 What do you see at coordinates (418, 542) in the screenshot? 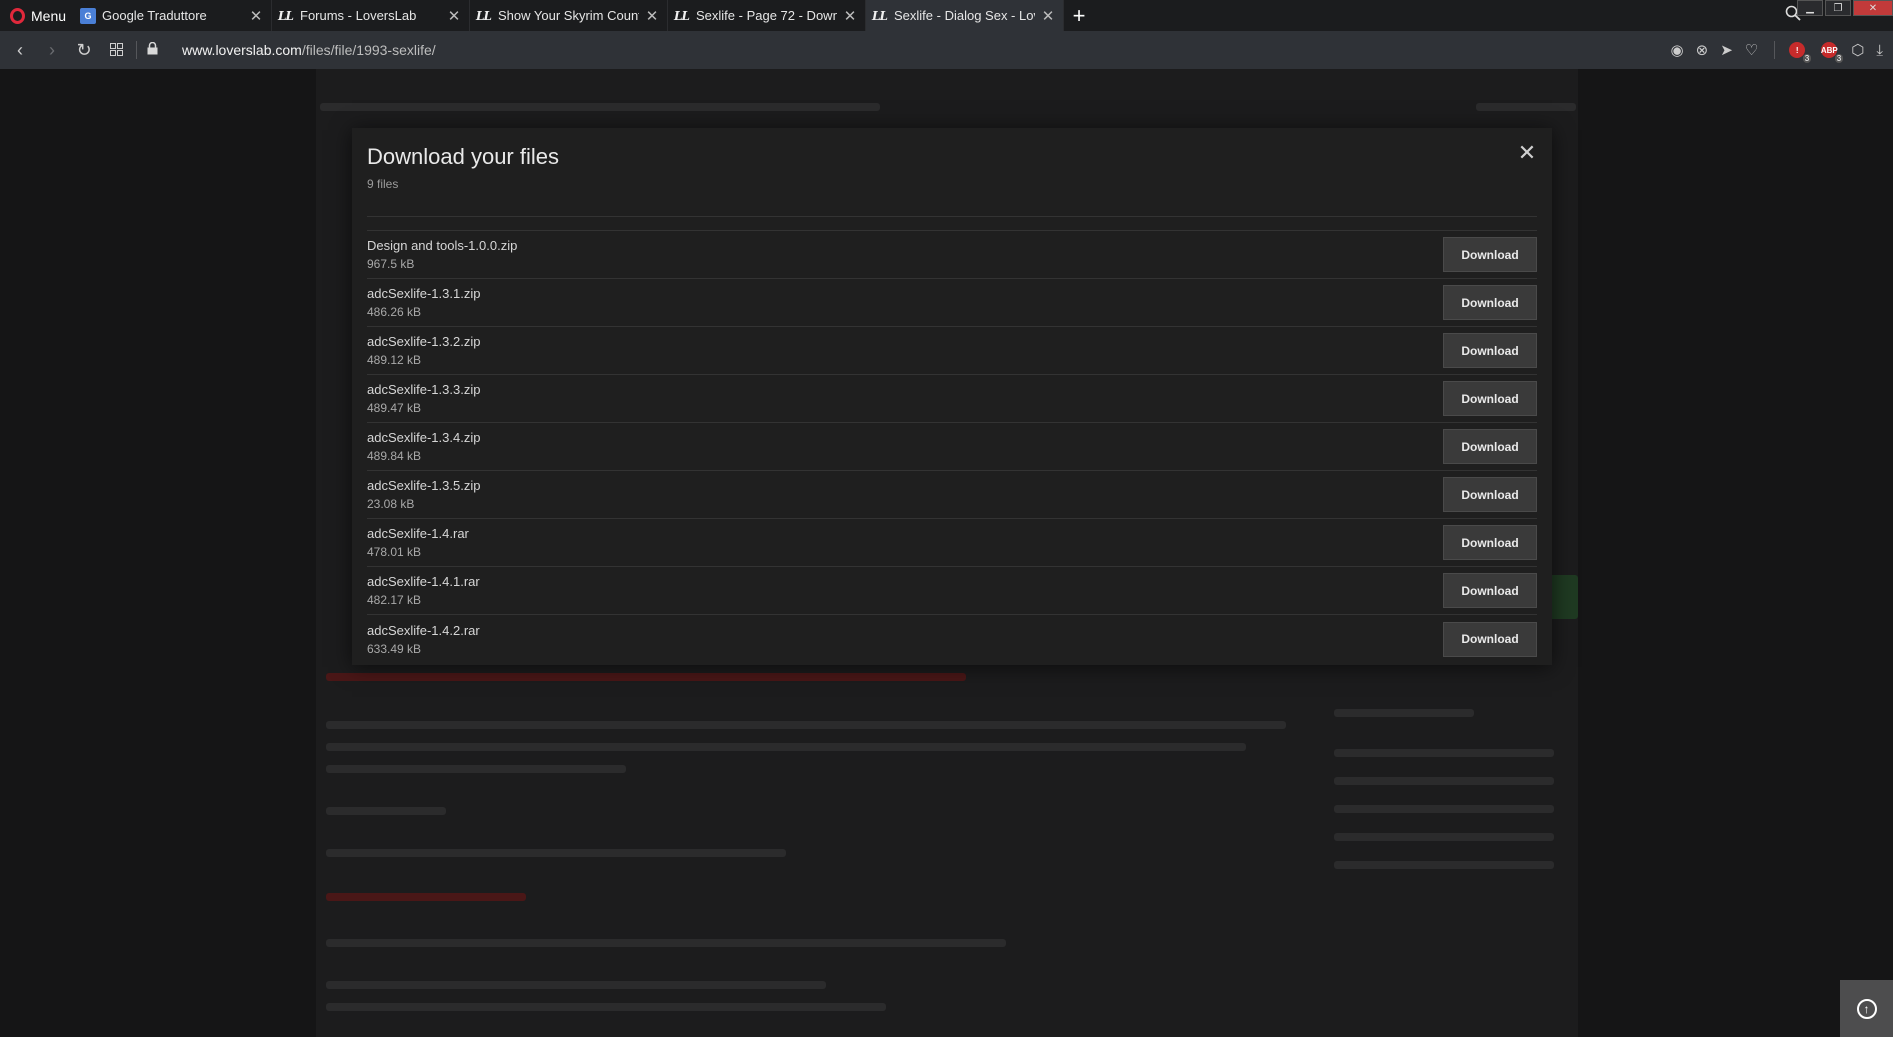
I see `file-info: adcSexlife-1.4.rar 478.01 kB` at bounding box center [418, 542].